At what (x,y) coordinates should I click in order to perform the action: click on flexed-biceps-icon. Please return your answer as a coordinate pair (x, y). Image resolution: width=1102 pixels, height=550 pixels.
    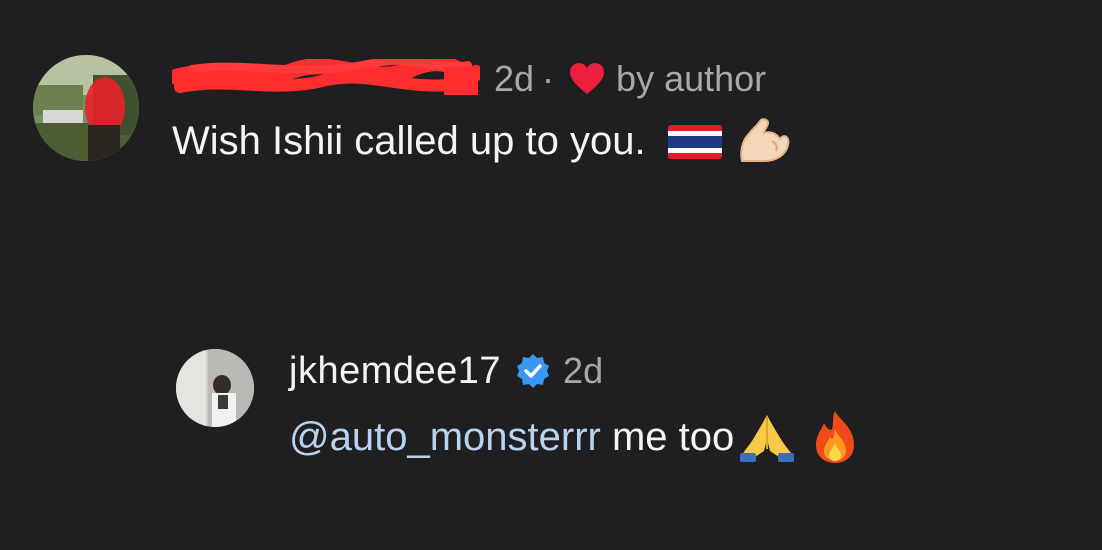
    Looking at the image, I should click on (764, 141).